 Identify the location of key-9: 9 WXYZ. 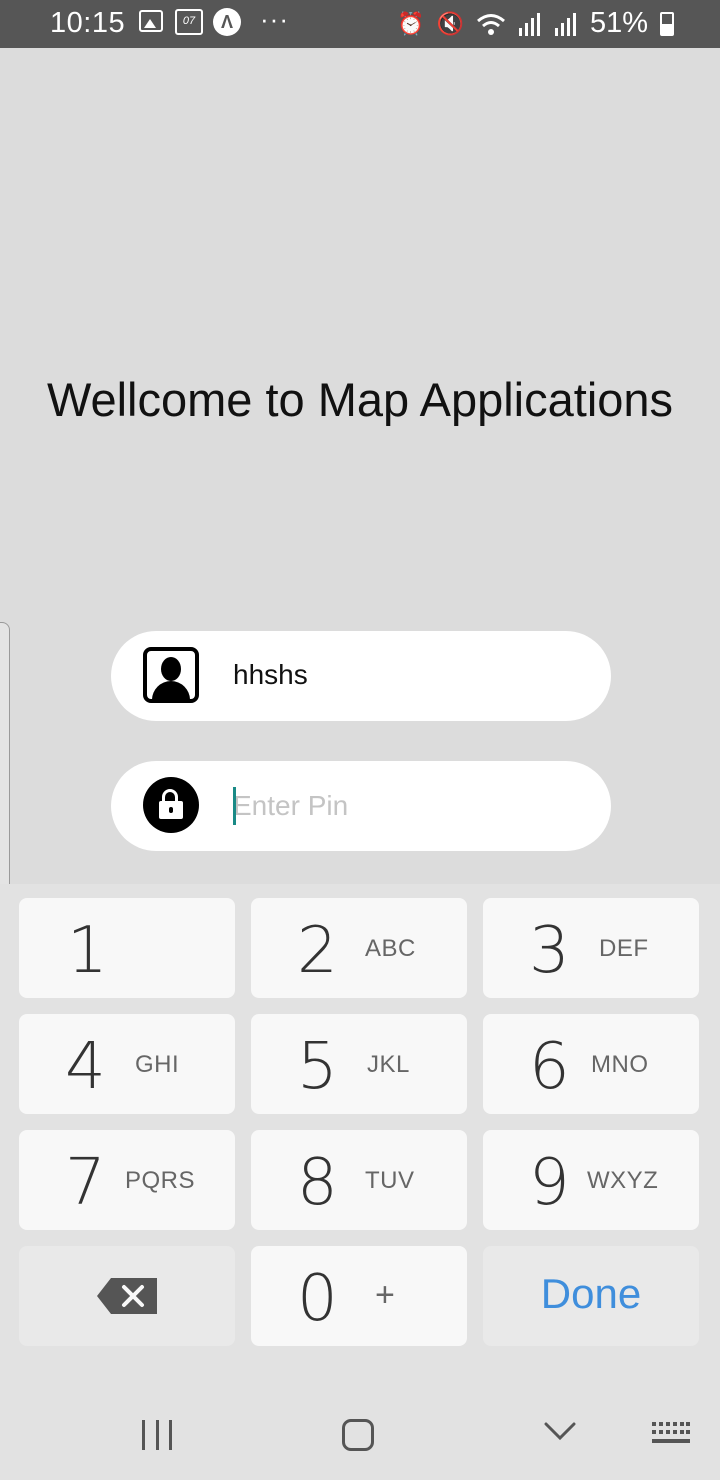
(591, 1180).